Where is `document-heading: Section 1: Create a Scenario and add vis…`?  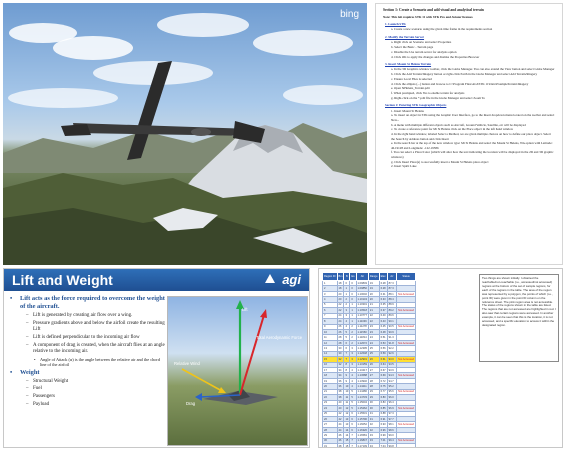 document-heading: Section 1: Create a Scenario and add vis… is located at coordinates (433, 10).